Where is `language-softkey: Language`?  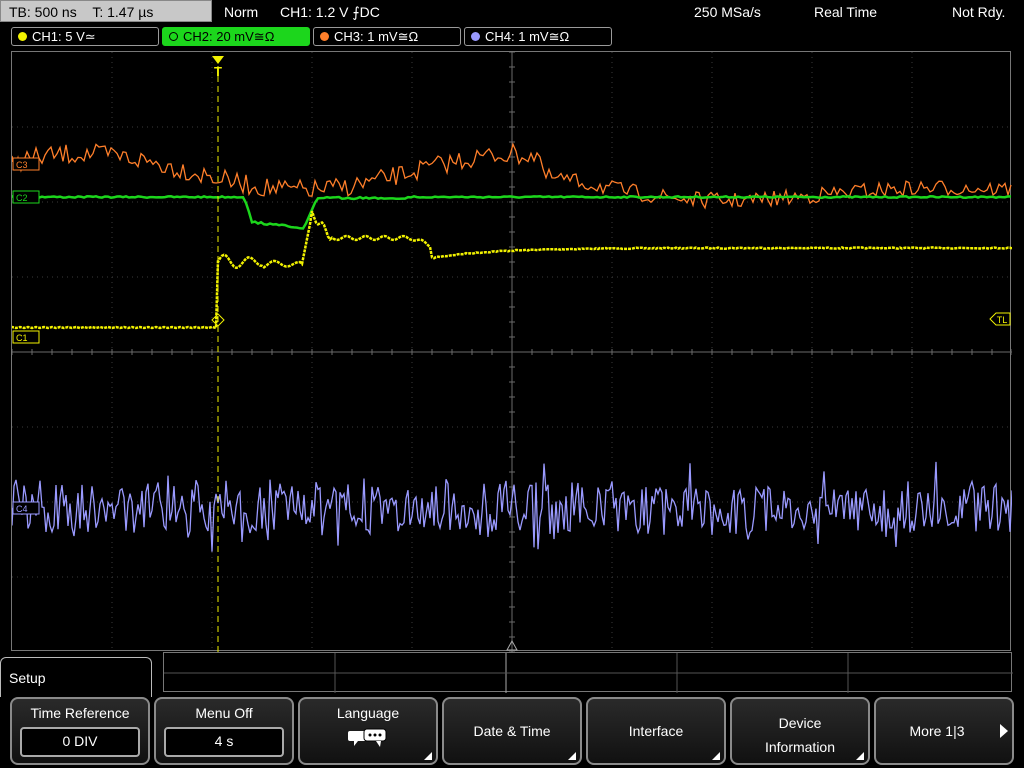
language-softkey: Language is located at coordinates (368, 731).